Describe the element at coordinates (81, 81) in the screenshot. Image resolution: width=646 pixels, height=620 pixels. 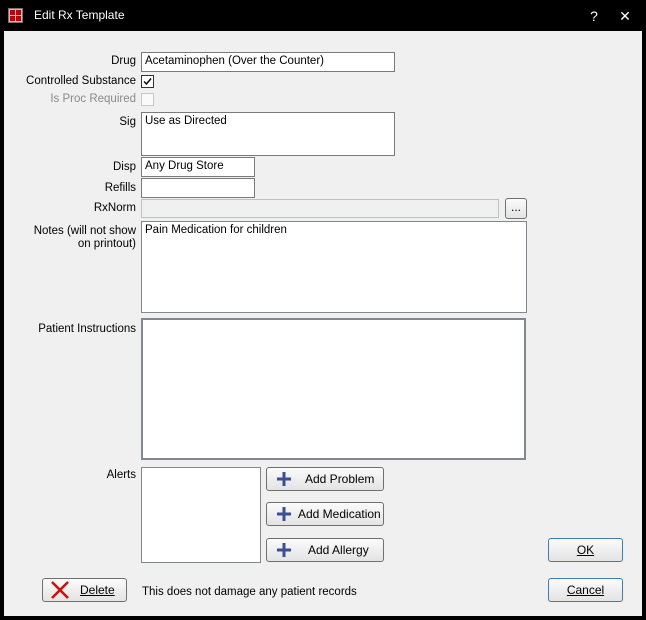
I see `controlled-substance-label: Controlled Substance` at that location.